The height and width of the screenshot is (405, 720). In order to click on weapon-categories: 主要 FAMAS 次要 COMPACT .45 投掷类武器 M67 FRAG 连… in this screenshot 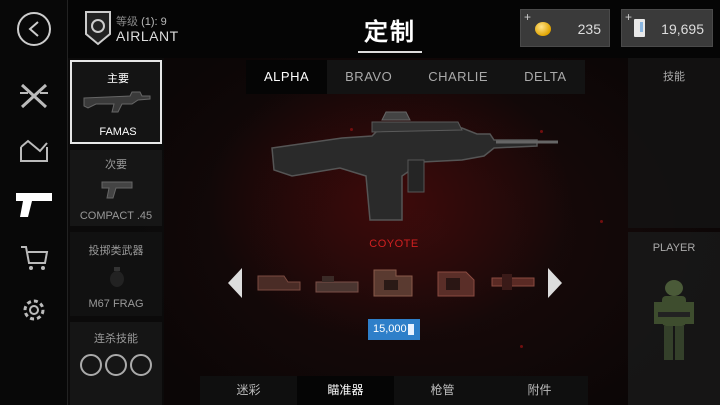, I will do `click(116, 231)`.